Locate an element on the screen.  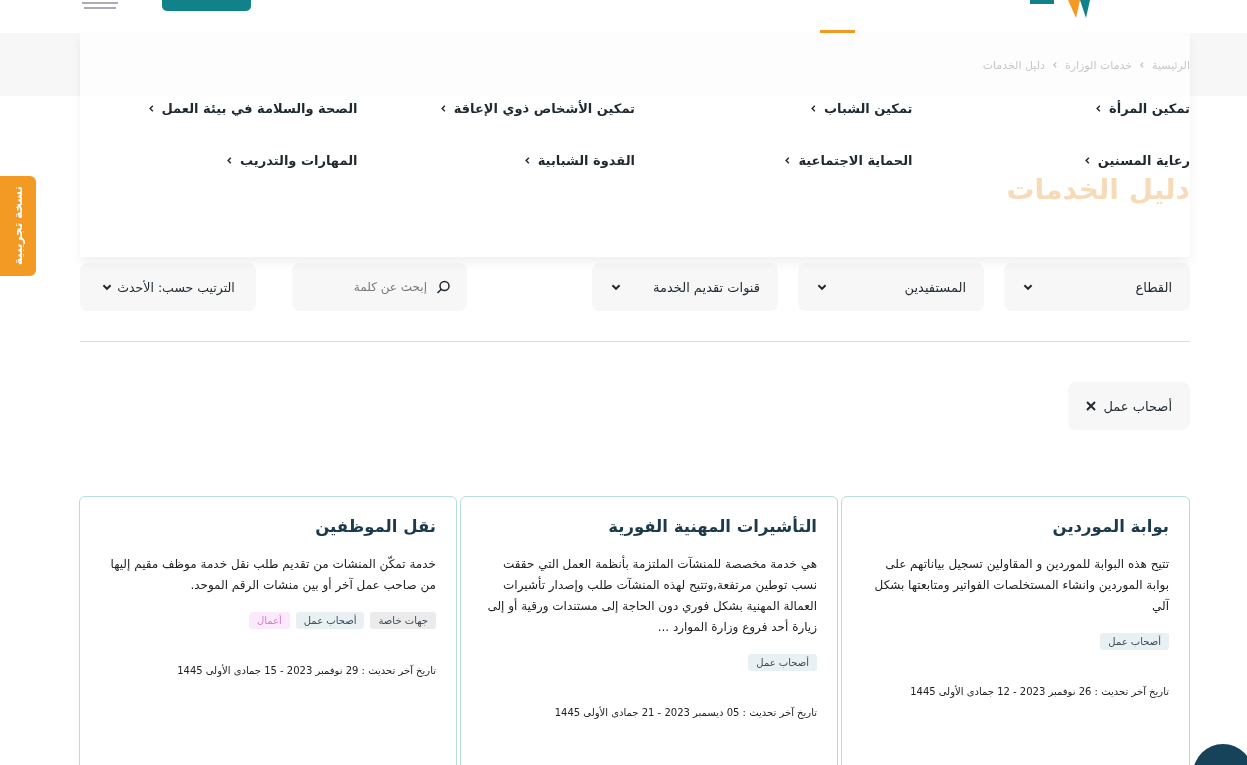
update-date: تاريخ آخر تحديث : 05 ديسمبر 2023 - 21 جمادى الأولى 1445 is located at coordinates (685, 712).